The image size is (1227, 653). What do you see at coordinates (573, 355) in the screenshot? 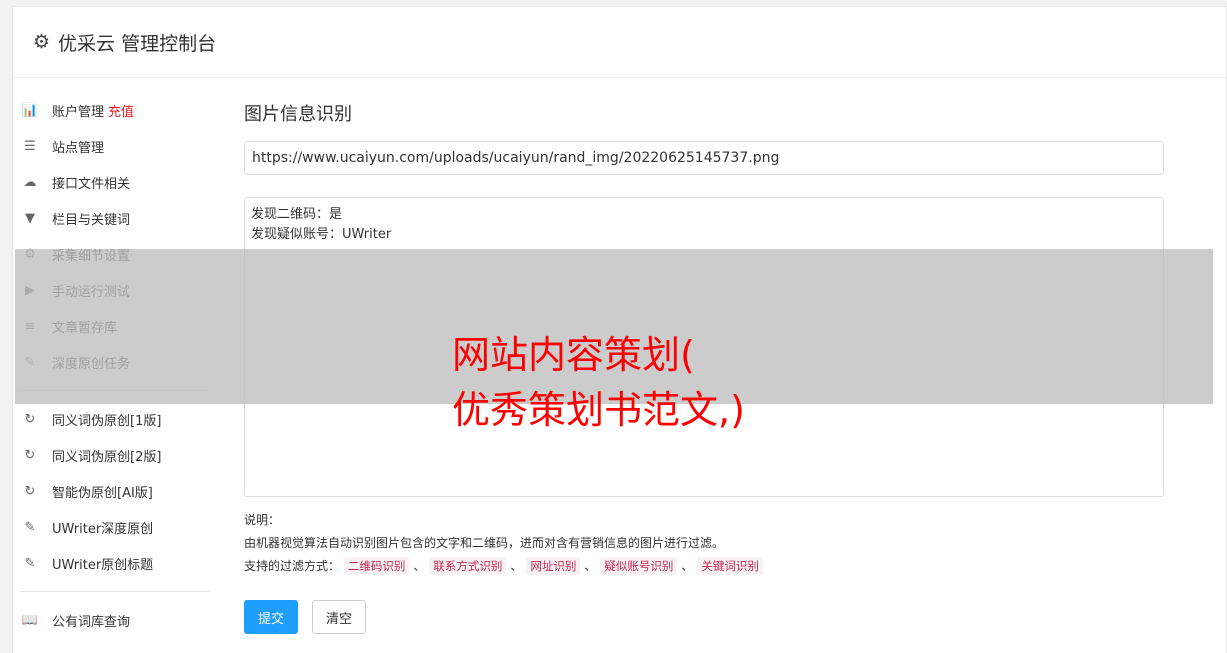
I see `overlay-line: 网站内容策划(` at bounding box center [573, 355].